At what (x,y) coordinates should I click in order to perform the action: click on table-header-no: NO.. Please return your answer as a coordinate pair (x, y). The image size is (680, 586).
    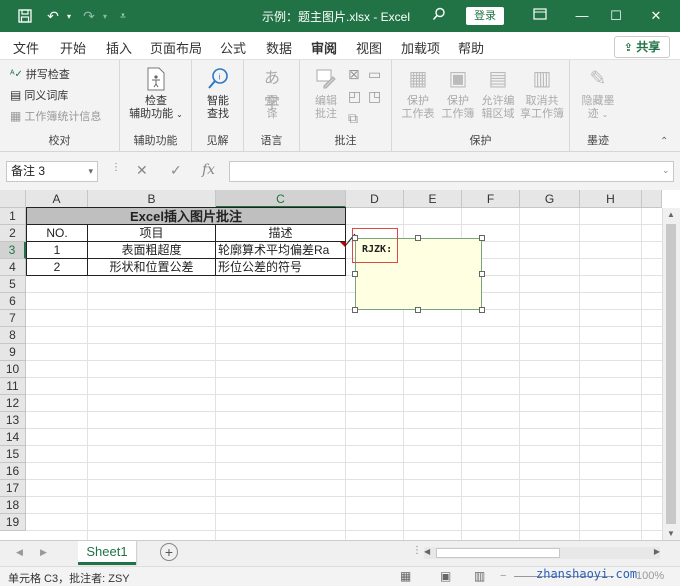
    Looking at the image, I should click on (57, 233).